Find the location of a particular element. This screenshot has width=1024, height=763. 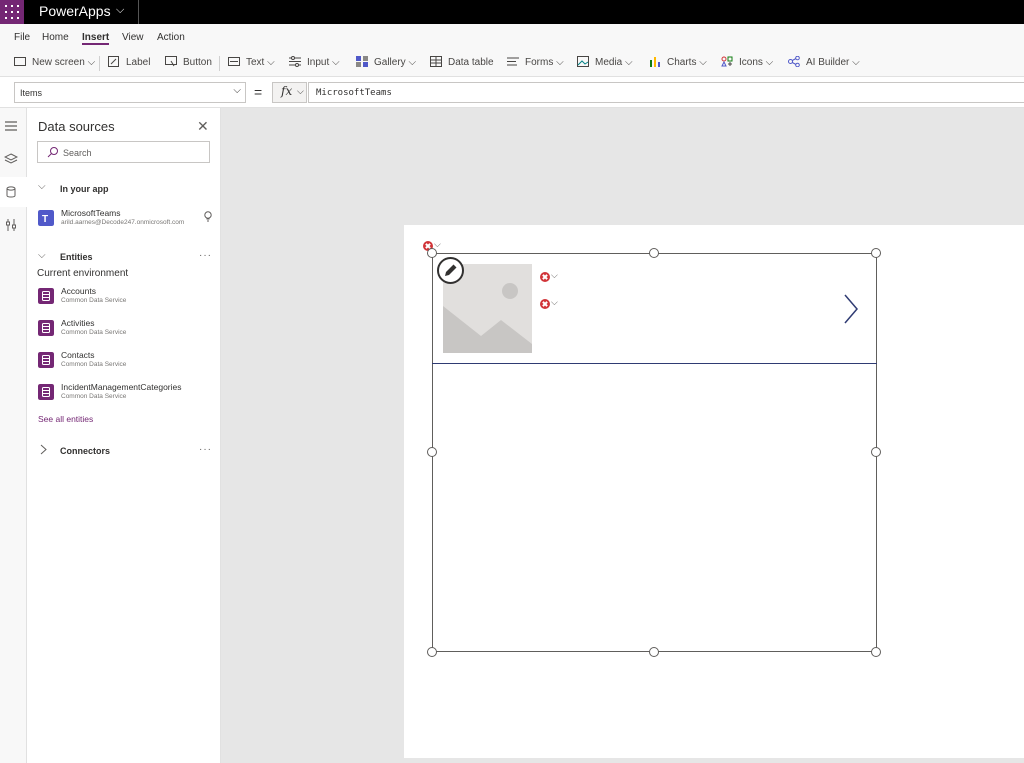

entity-name: Activities is located at coordinates (78, 323).